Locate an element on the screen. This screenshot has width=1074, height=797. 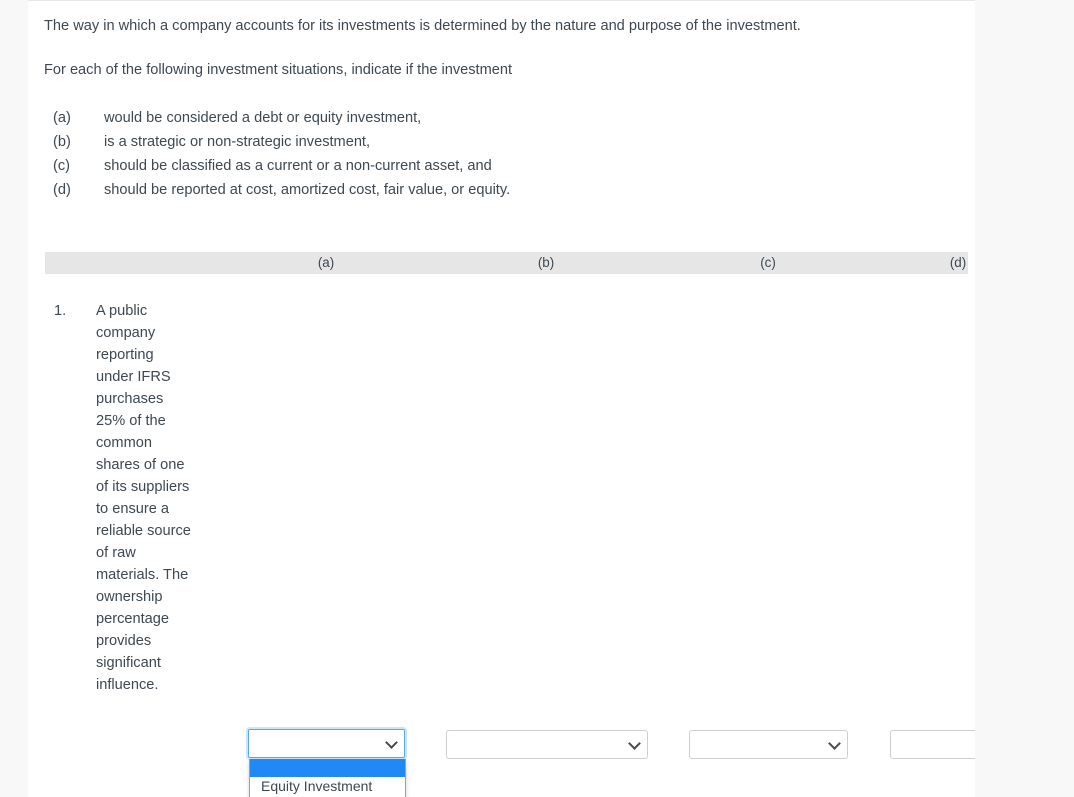
answer-select-a-option-list: Equity Investment Debt Investment is located at coordinates (327, 778).